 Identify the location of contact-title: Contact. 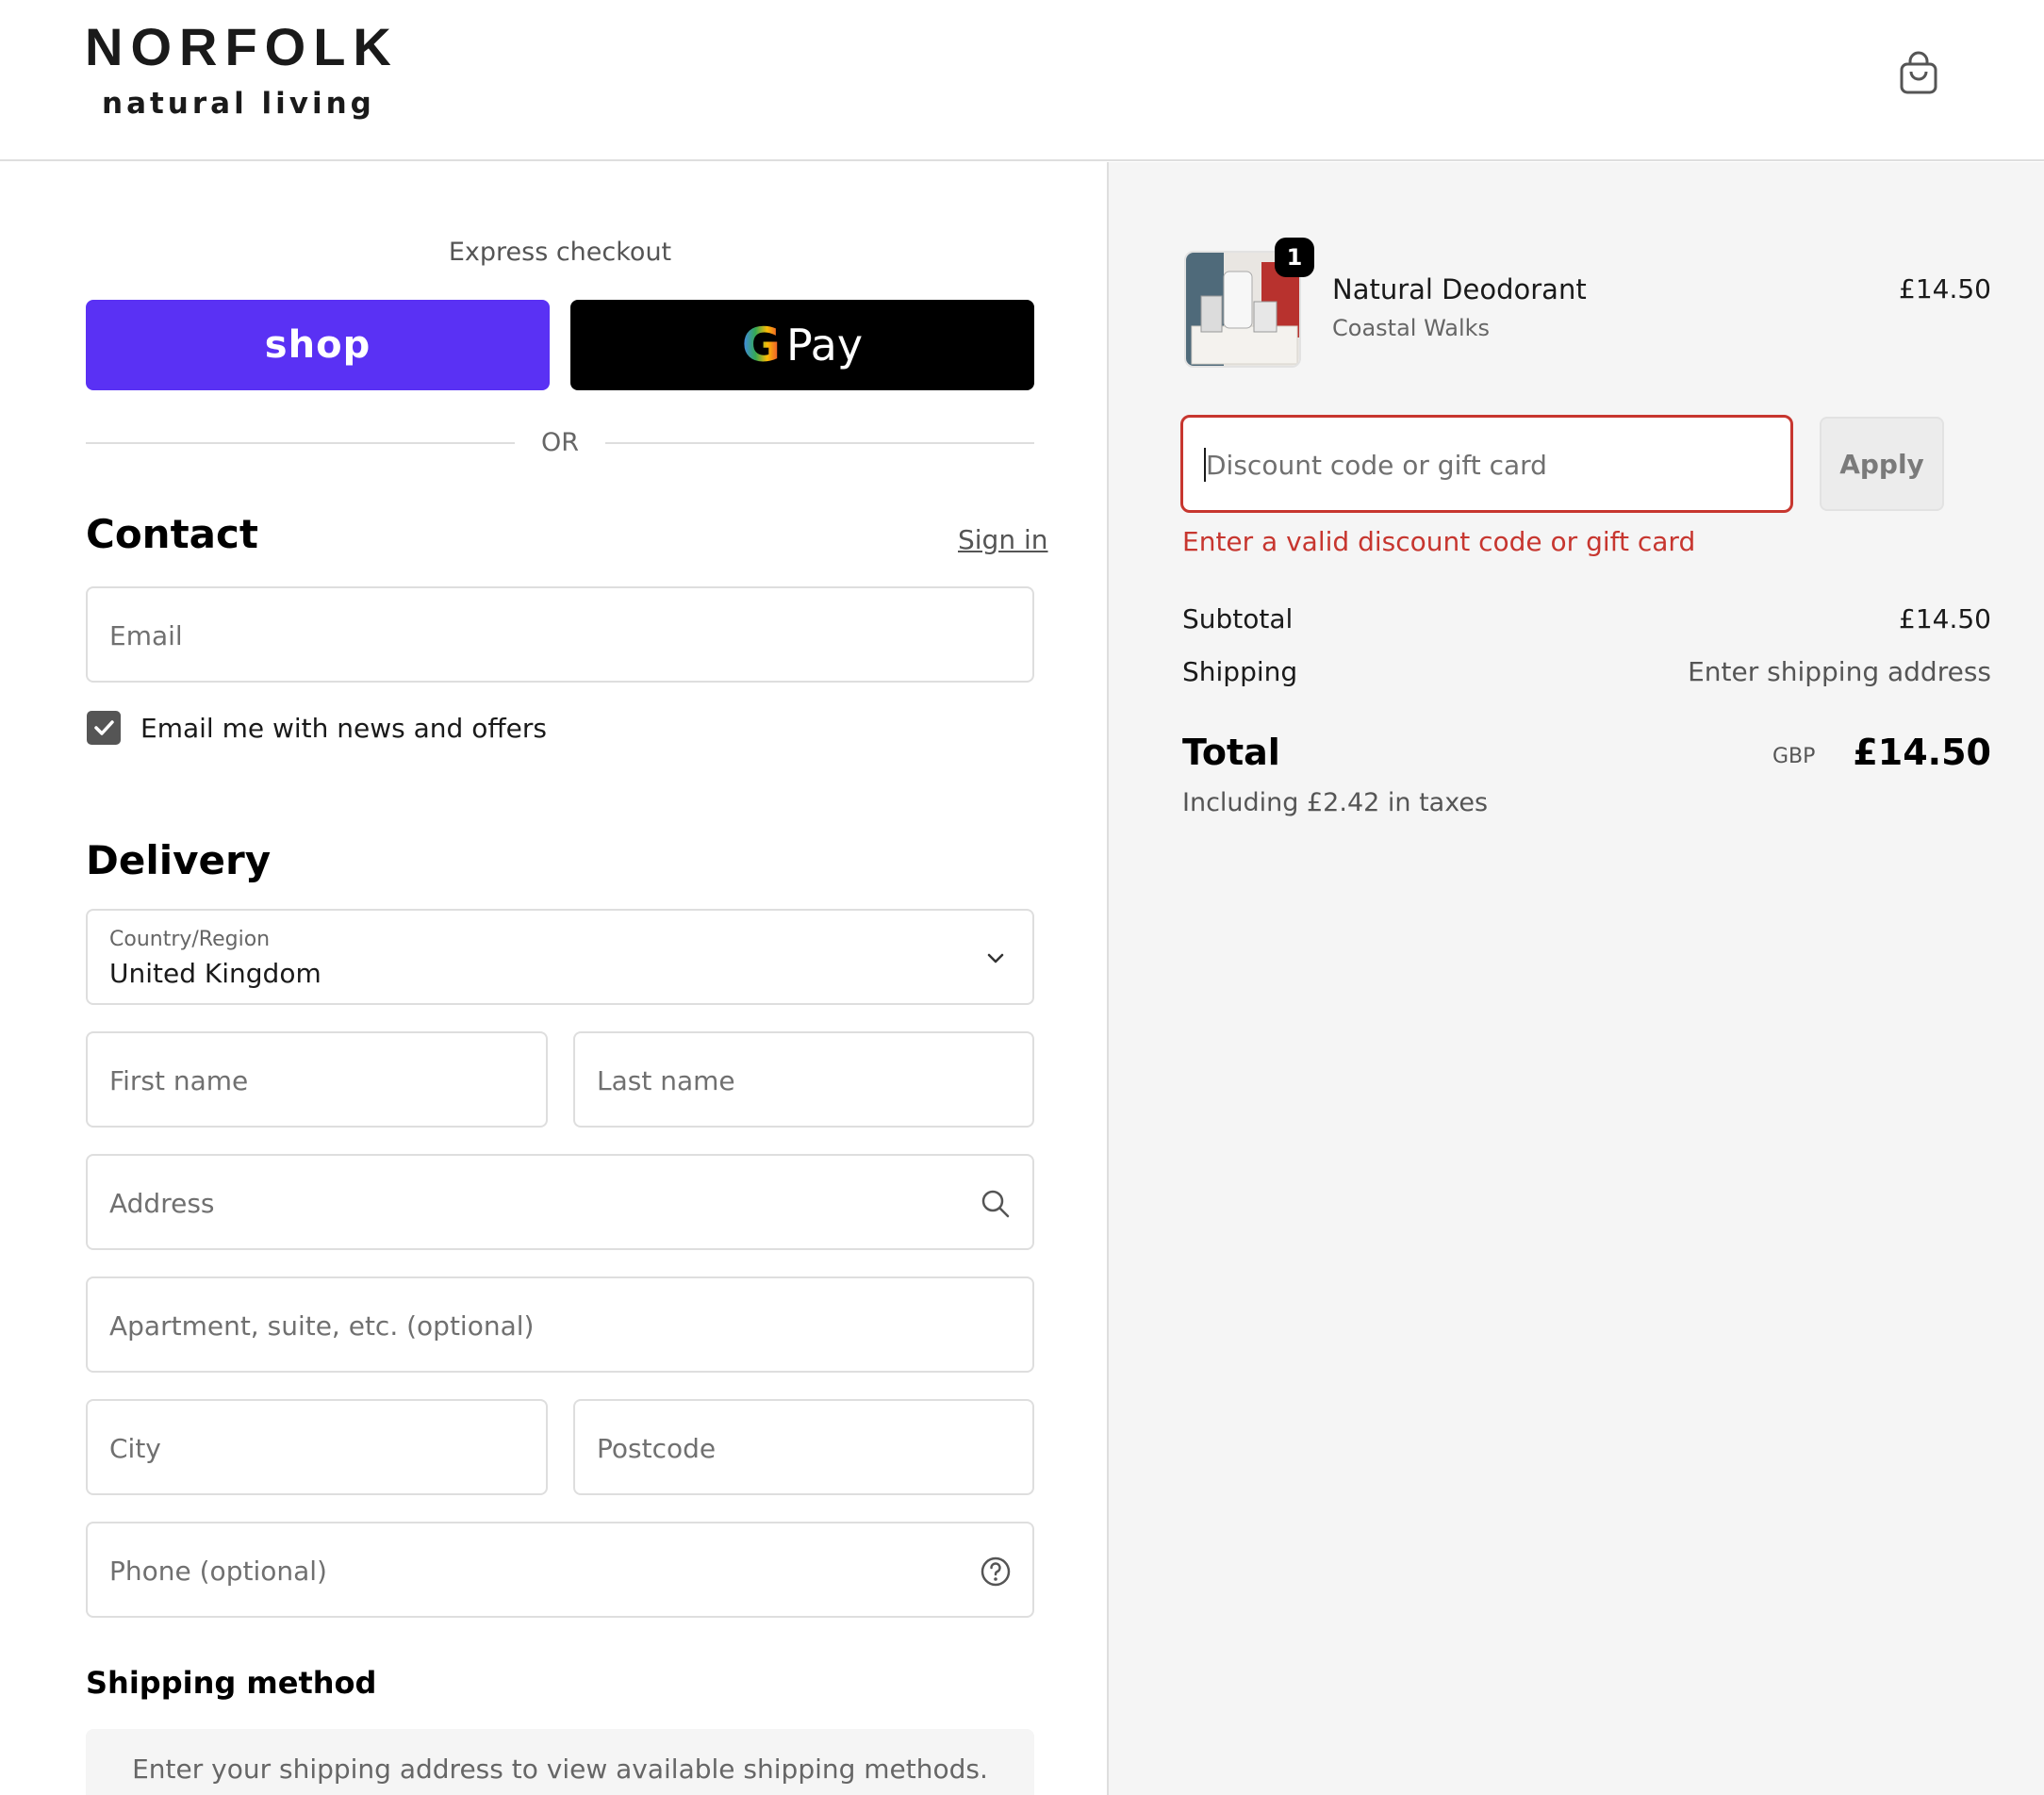
(172, 534).